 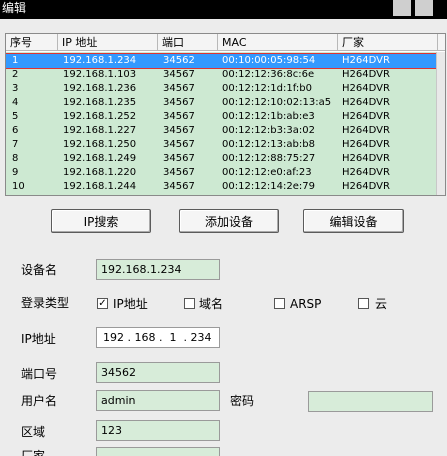 I want to click on cell-ip: 192.168.1.227, so click(x=100, y=130).